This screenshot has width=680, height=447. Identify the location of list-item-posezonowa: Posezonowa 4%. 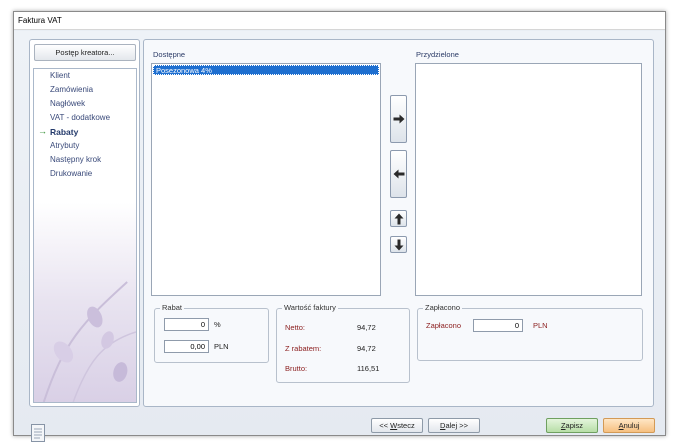
(266, 70).